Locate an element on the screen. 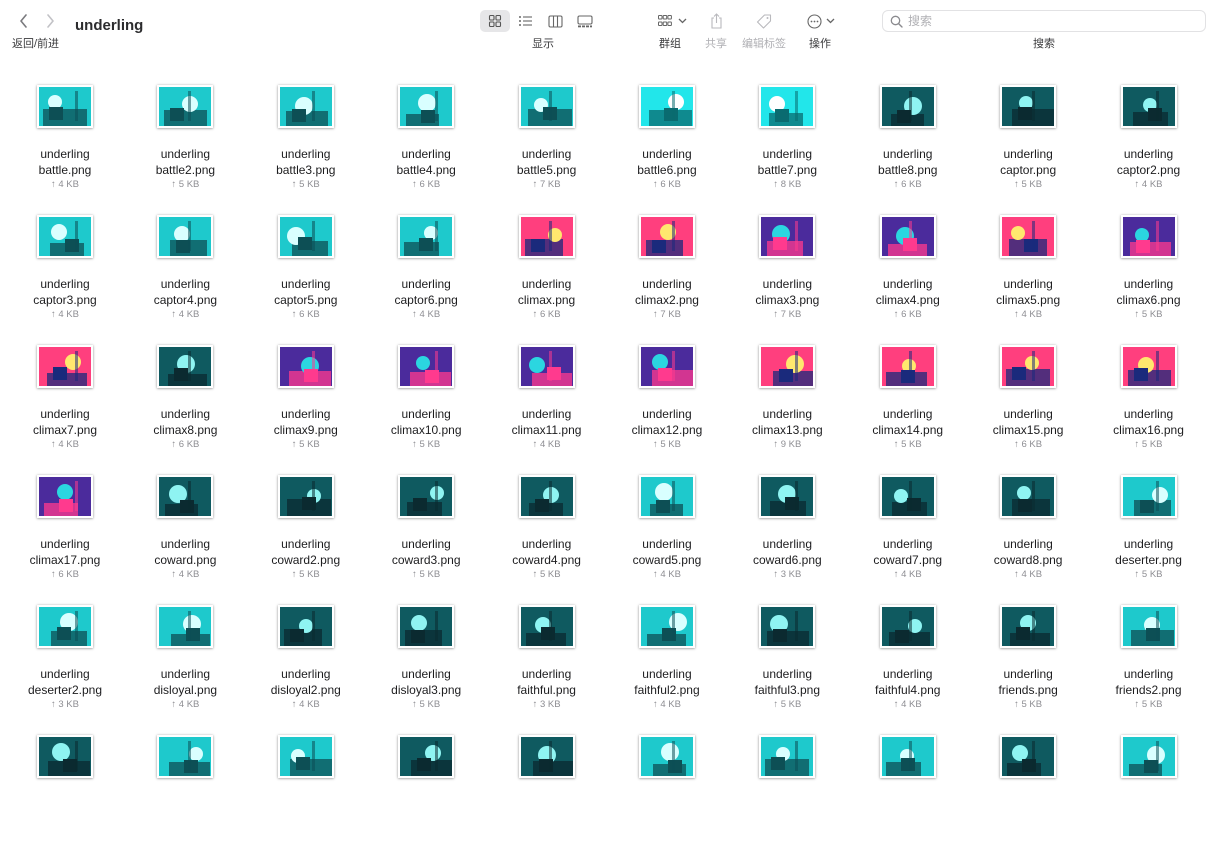 This screenshot has width=1218, height=852. edit-tags-button is located at coordinates (764, 21).